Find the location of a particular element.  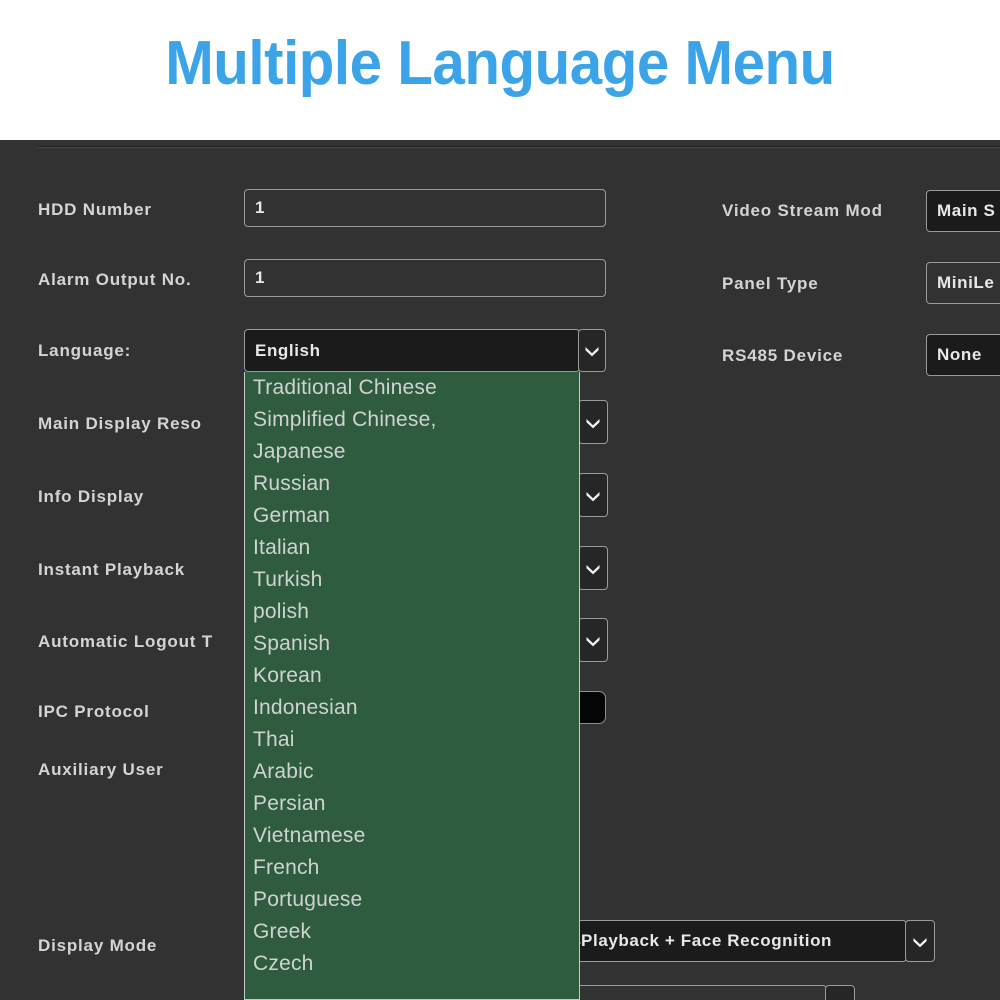

language-option: Persian is located at coordinates (412, 804).